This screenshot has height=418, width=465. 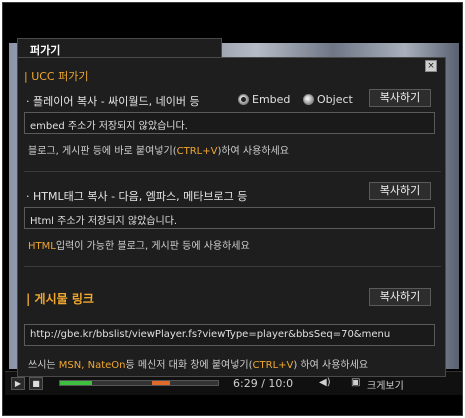 What do you see at coordinates (253, 151) in the screenshot?
I see `embed-hint-suffix: )하여 사용하세요` at bounding box center [253, 151].